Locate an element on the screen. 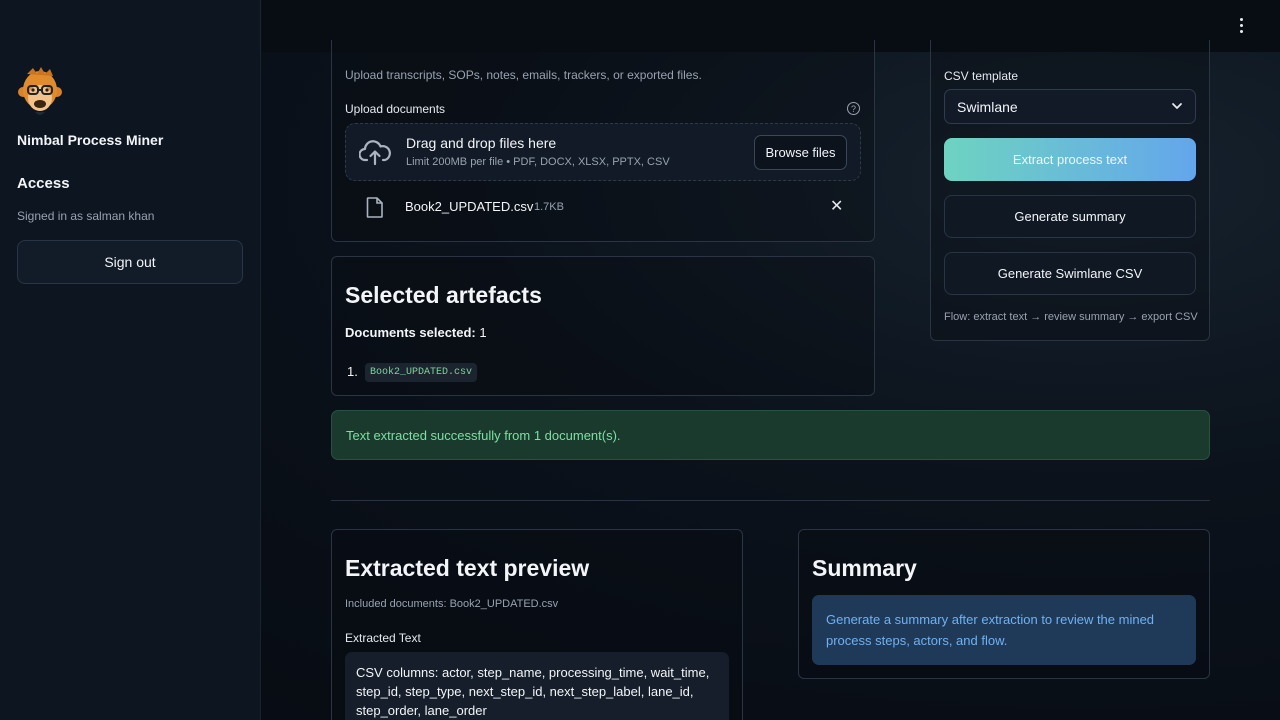 Image resolution: width=1280 pixels, height=720 pixels. close-icon: ✕ is located at coordinates (836, 207).